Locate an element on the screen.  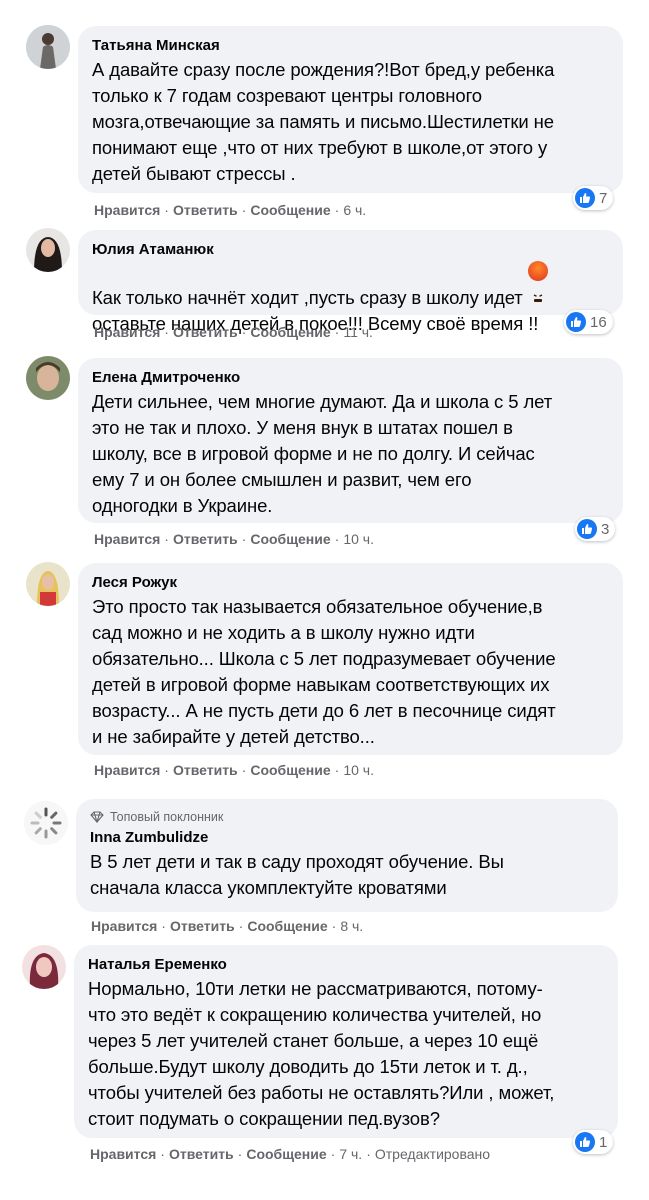
diamond-icon is located at coordinates (97, 817).